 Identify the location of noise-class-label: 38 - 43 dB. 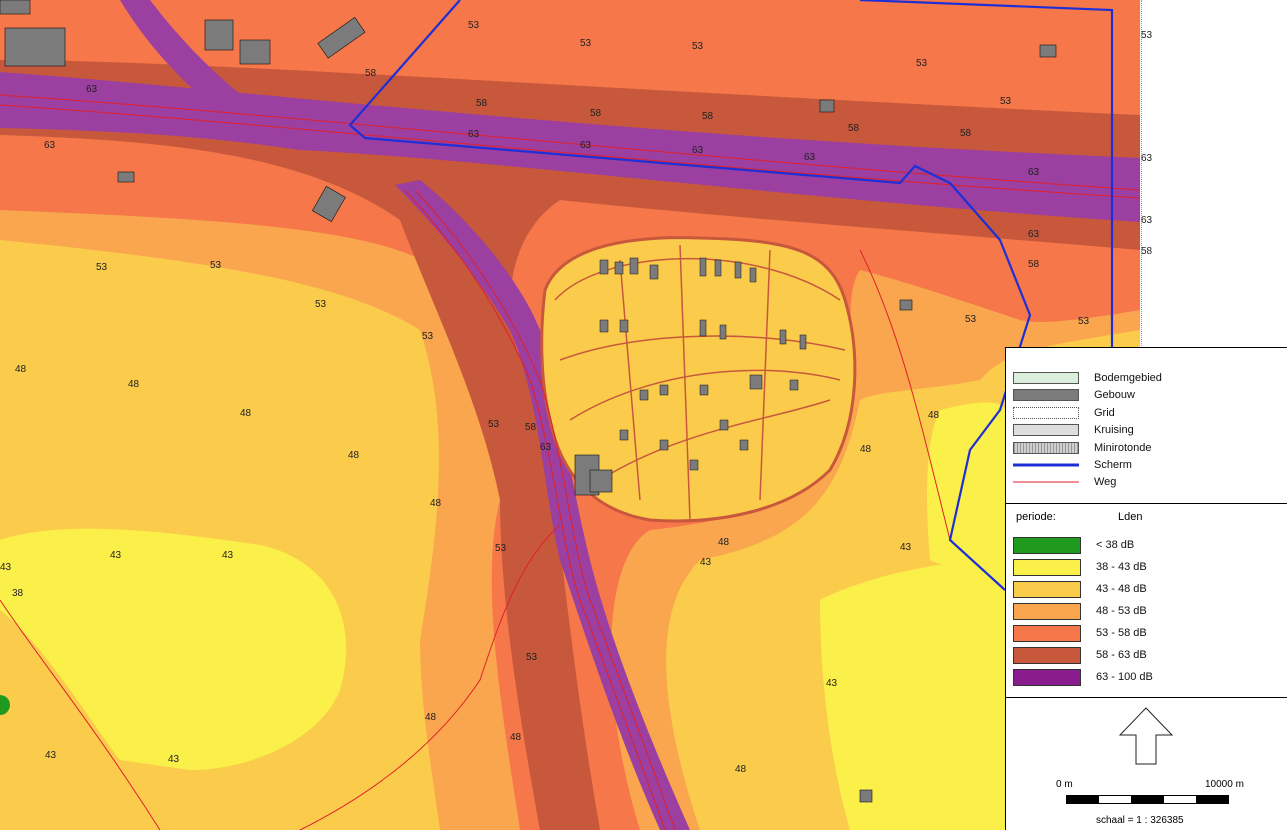
(1121, 567).